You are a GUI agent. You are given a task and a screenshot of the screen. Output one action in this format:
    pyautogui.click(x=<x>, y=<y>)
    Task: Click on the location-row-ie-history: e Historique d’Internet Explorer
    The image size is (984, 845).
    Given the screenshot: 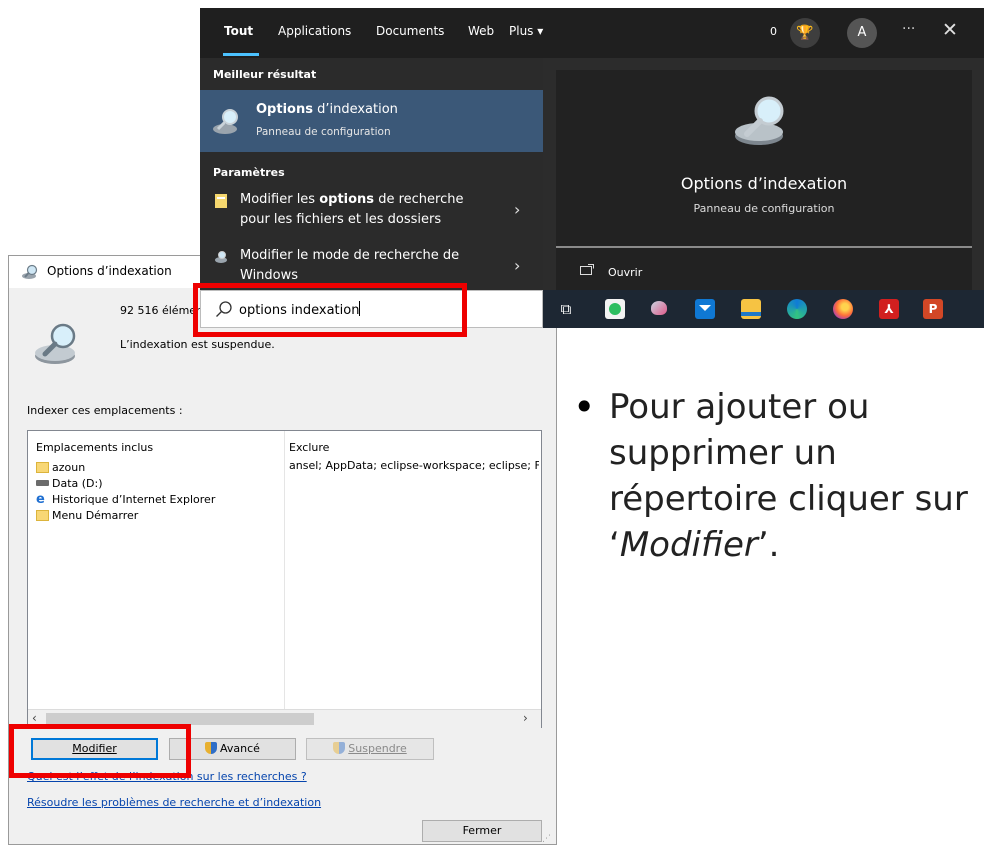 What is the action you would take?
    pyautogui.click(x=125, y=499)
    